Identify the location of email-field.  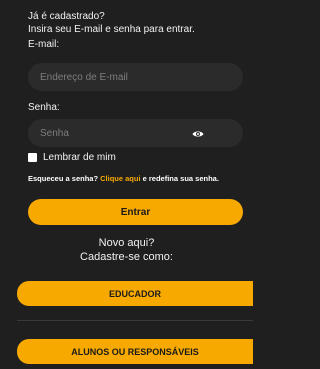
(135, 77).